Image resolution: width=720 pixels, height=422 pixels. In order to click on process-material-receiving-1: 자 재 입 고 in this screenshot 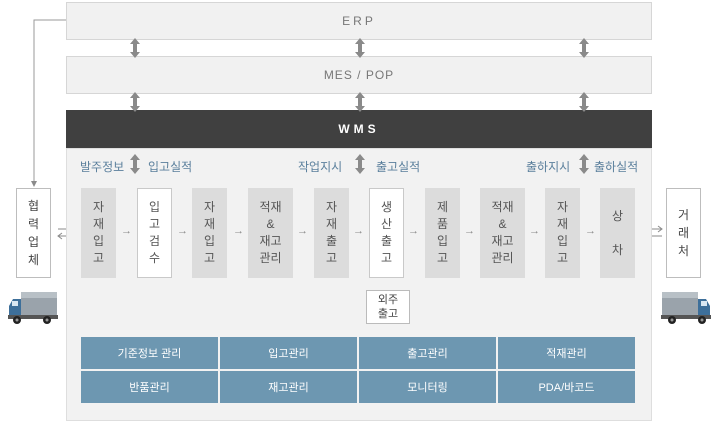, I will do `click(98, 233)`.